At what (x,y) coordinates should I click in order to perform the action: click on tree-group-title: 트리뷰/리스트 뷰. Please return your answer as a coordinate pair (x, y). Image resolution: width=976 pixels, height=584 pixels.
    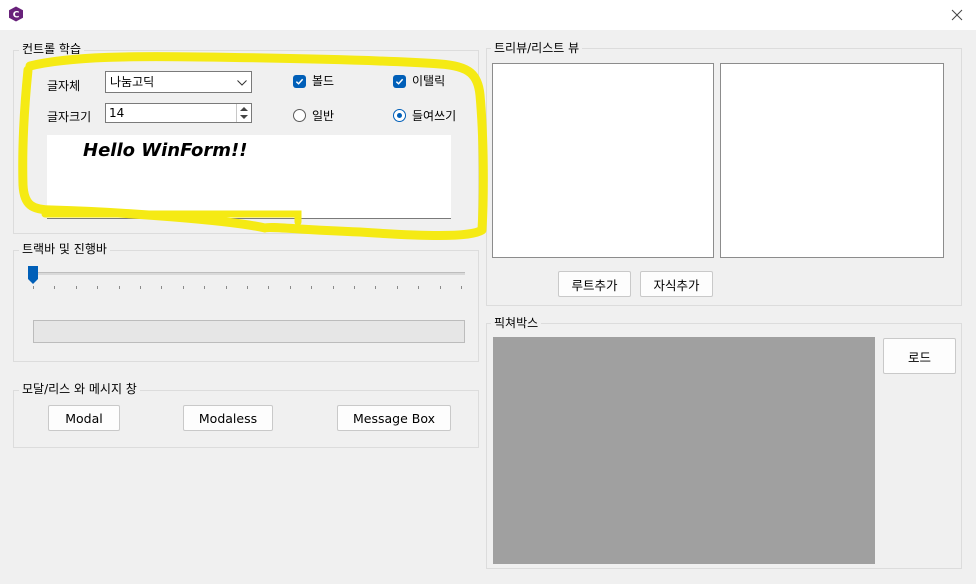
    Looking at the image, I should click on (537, 48).